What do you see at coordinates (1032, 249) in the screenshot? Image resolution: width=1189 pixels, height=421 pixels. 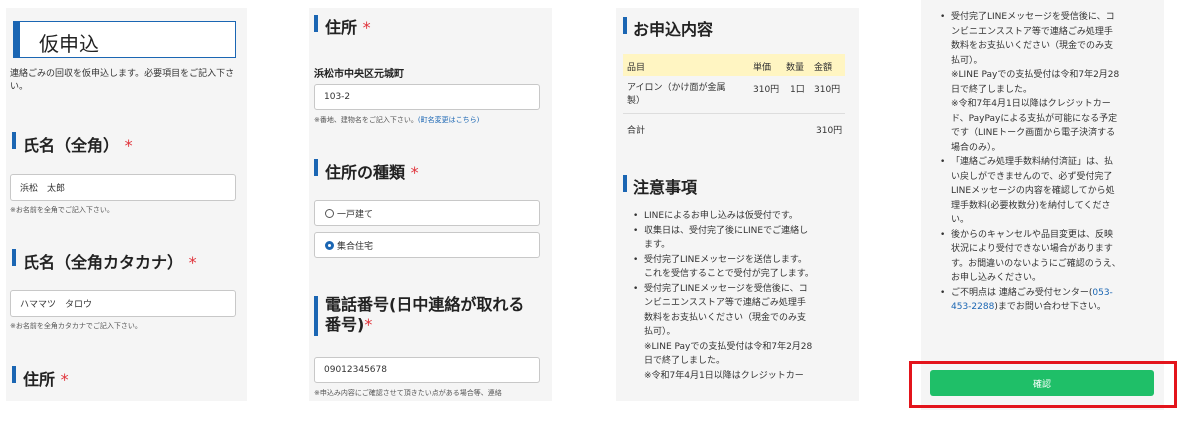 I see `list-item: 状況により受付できない場合があります` at bounding box center [1032, 249].